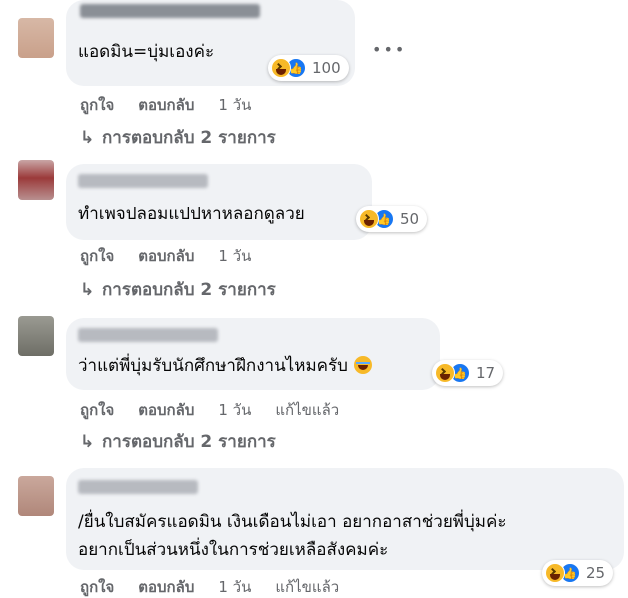 Image resolution: width=628 pixels, height=598 pixels. I want to click on reaction-count: 50, so click(410, 219).